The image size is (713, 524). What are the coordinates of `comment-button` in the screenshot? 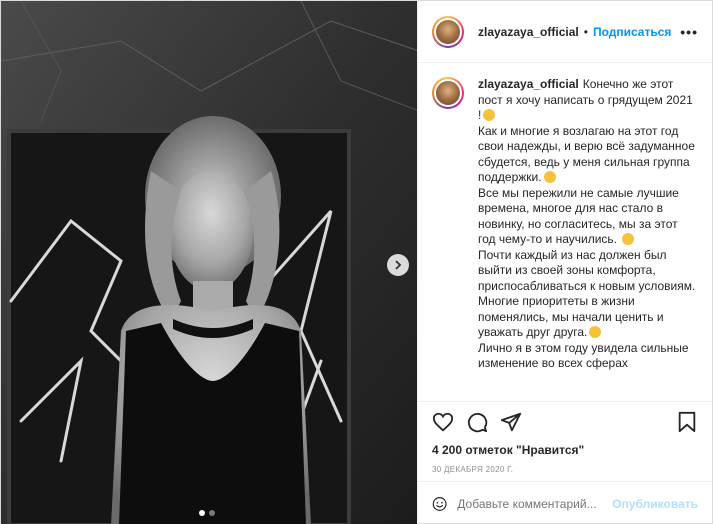 It's located at (477, 422).